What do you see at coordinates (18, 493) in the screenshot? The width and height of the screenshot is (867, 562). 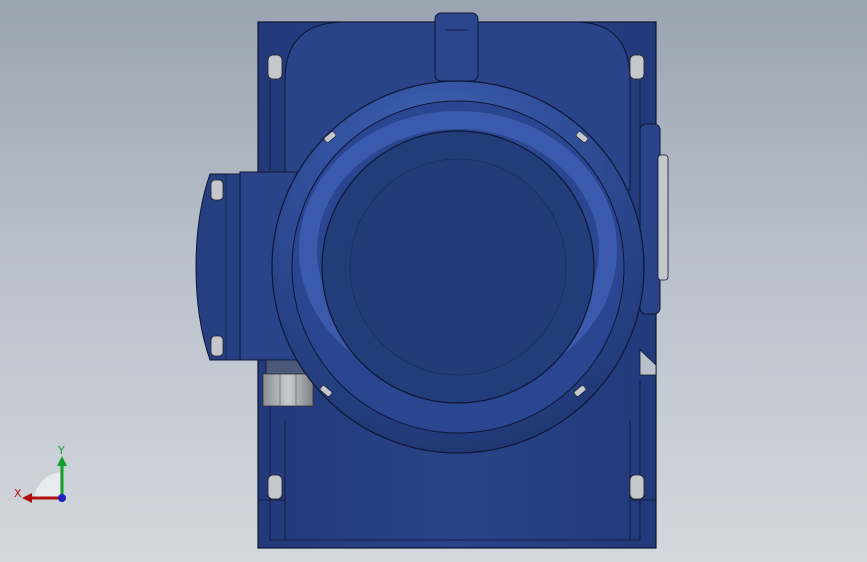 I see `x-axis-label: X` at bounding box center [18, 493].